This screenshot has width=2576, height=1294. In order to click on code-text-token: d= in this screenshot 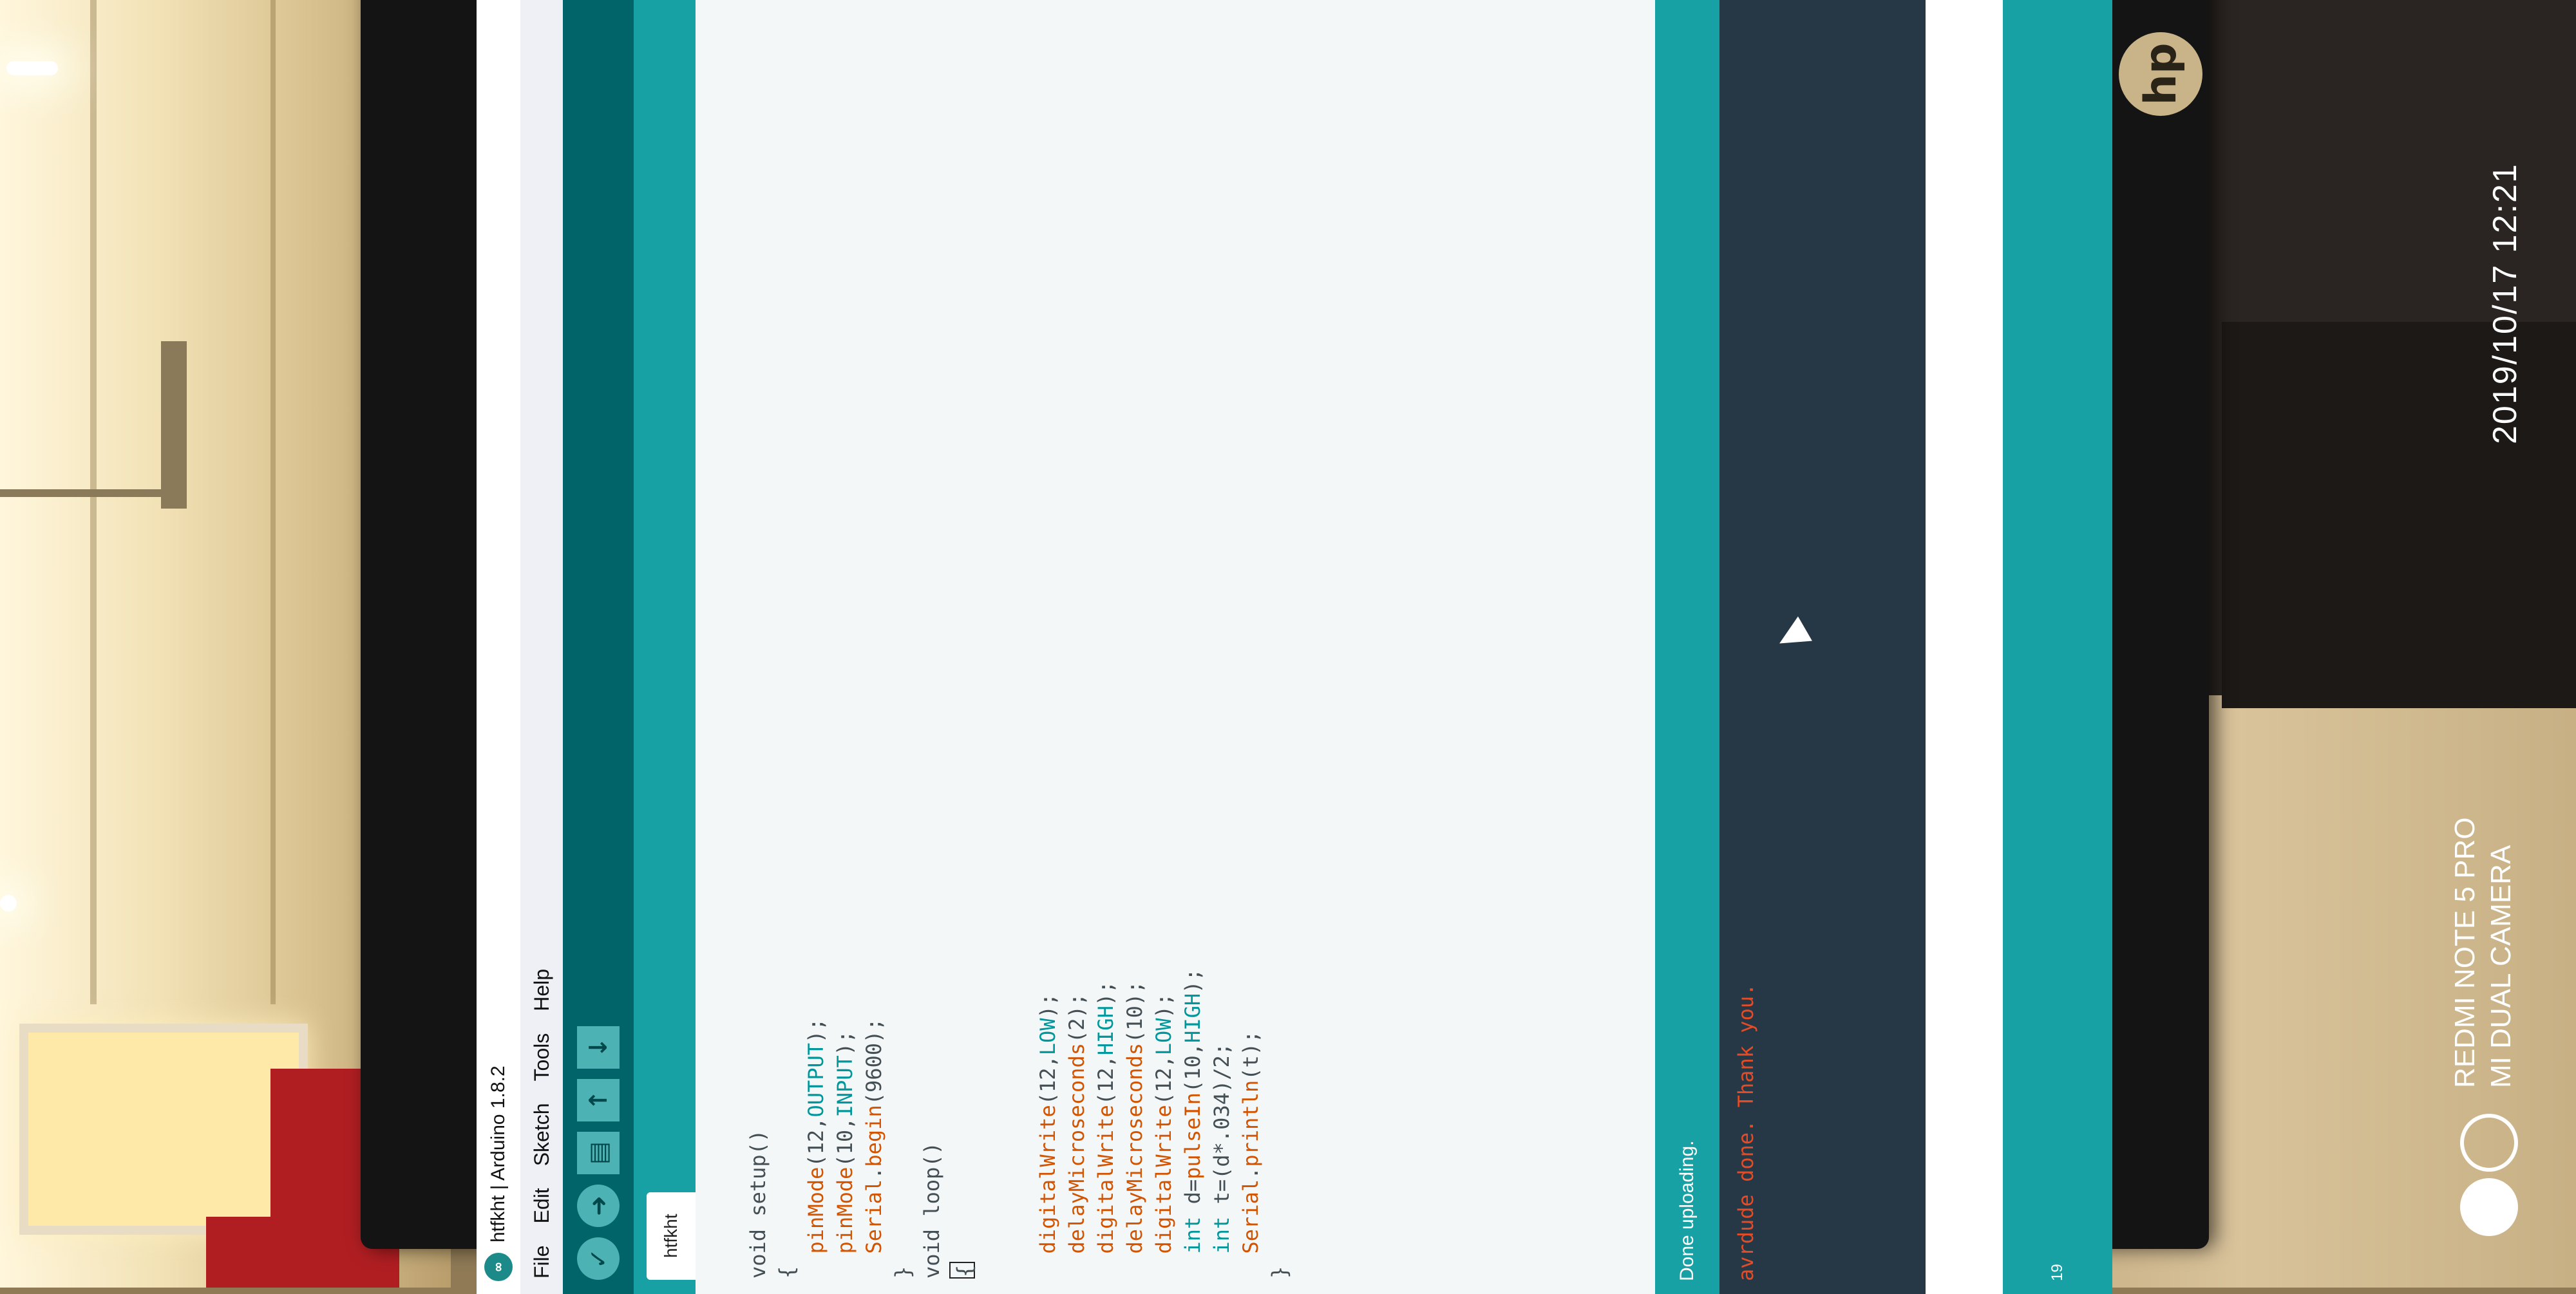, I will do `click(1192, 1198)`.